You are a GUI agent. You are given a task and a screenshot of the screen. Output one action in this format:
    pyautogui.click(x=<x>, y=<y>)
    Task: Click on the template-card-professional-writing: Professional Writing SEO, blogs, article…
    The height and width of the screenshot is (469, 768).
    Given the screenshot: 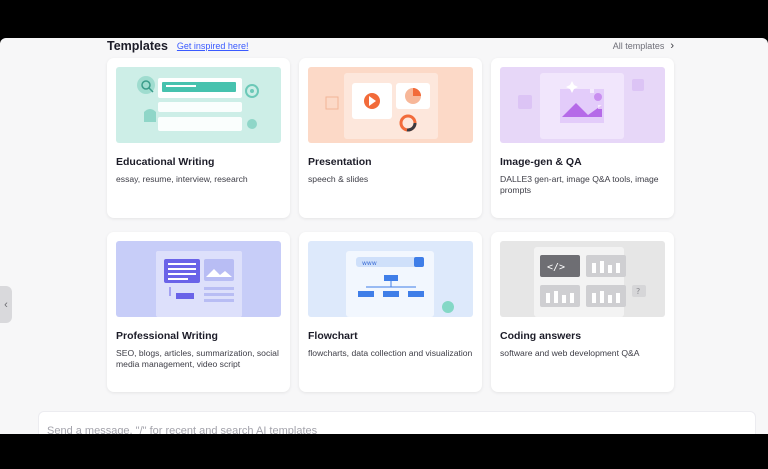 What is the action you would take?
    pyautogui.click(x=198, y=312)
    